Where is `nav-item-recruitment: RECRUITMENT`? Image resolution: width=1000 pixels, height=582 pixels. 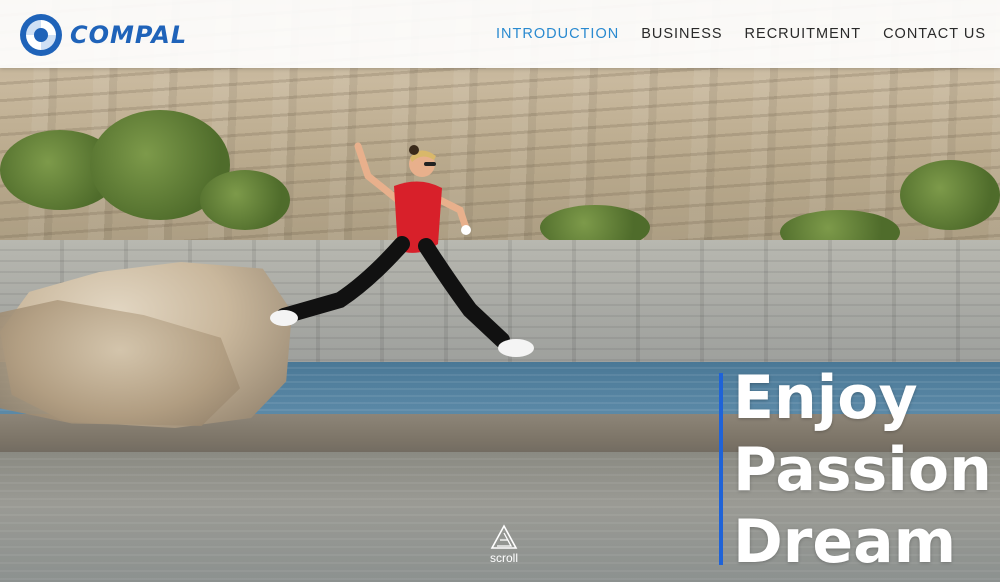
nav-item-recruitment: RECRUITMENT is located at coordinates (803, 34).